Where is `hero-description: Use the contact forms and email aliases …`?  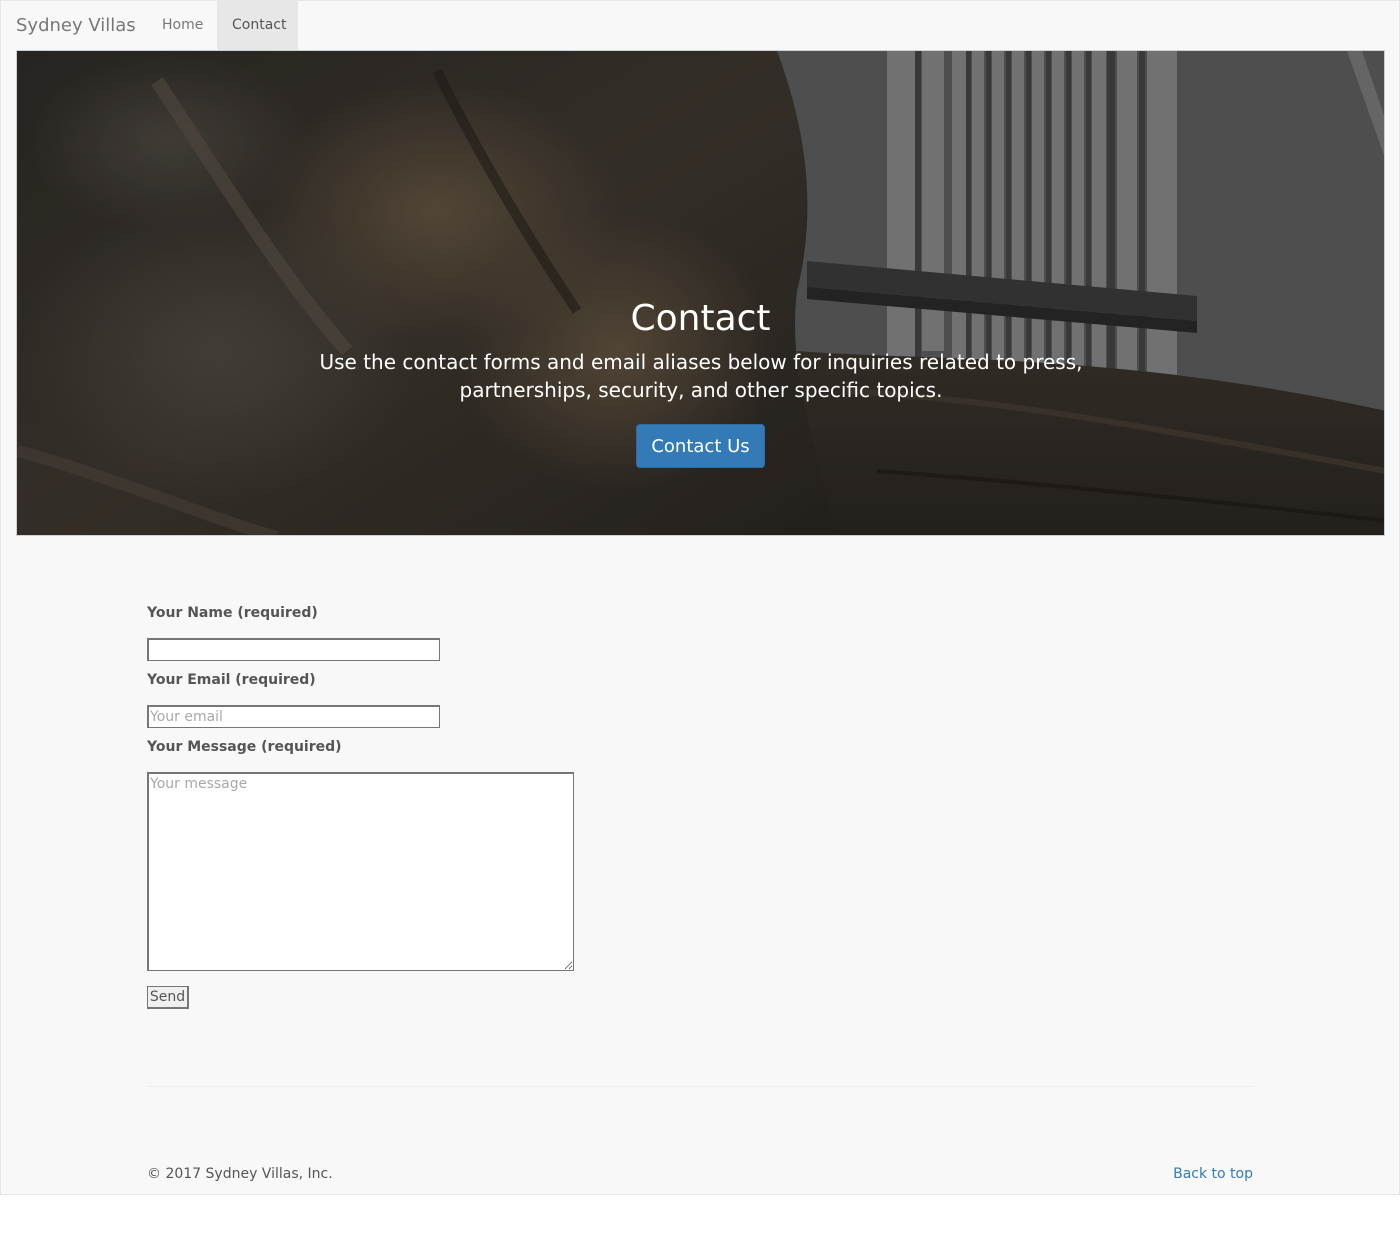 hero-description: Use the contact forms and email aliases … is located at coordinates (701, 376).